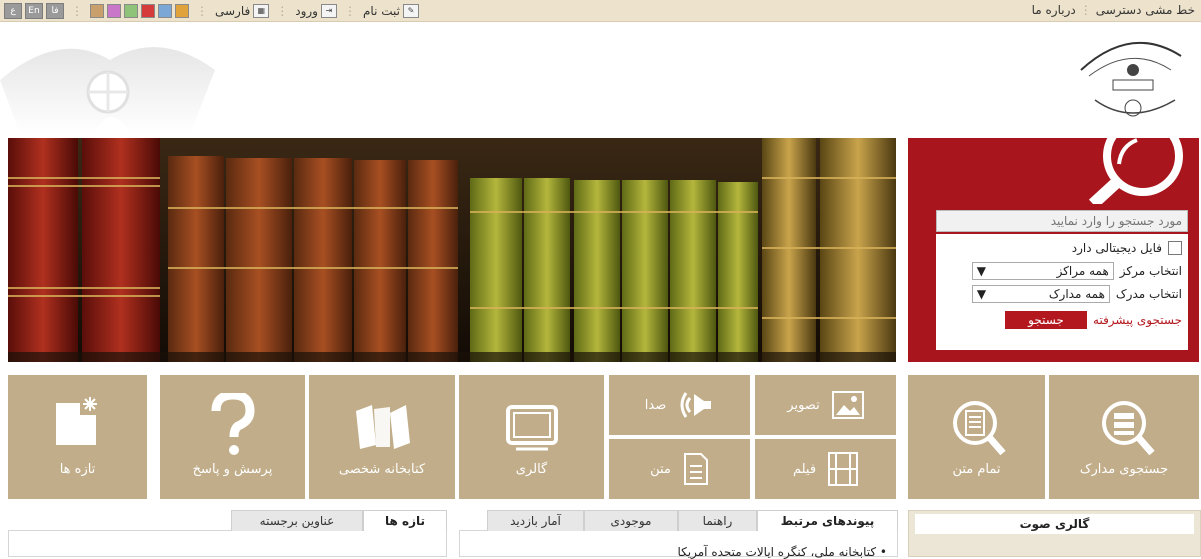  What do you see at coordinates (803, 405) in the screenshot?
I see `tile-label: تصویر` at bounding box center [803, 405].